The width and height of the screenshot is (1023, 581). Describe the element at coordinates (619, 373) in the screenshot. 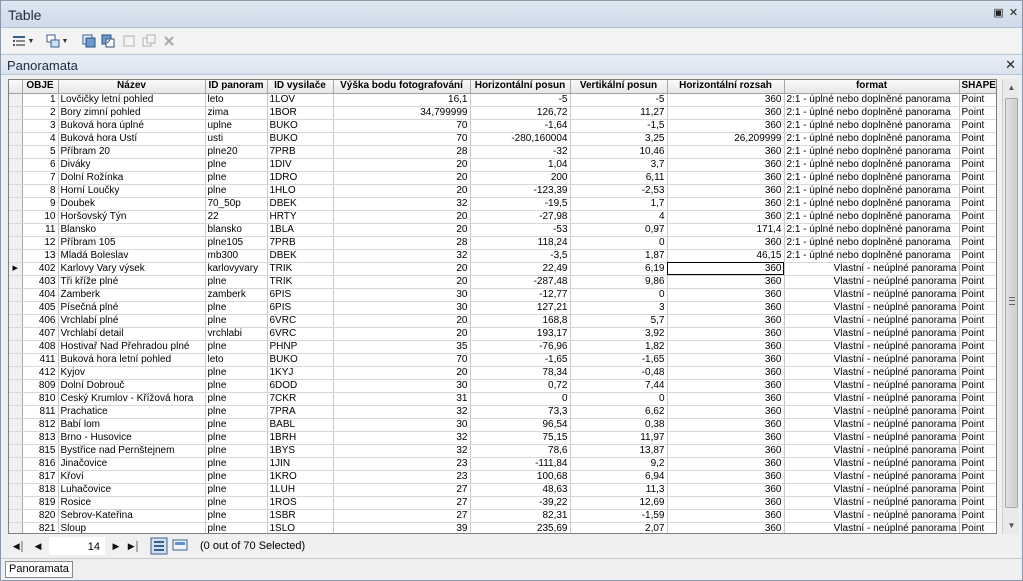

I see `table-cell: -0,48` at that location.